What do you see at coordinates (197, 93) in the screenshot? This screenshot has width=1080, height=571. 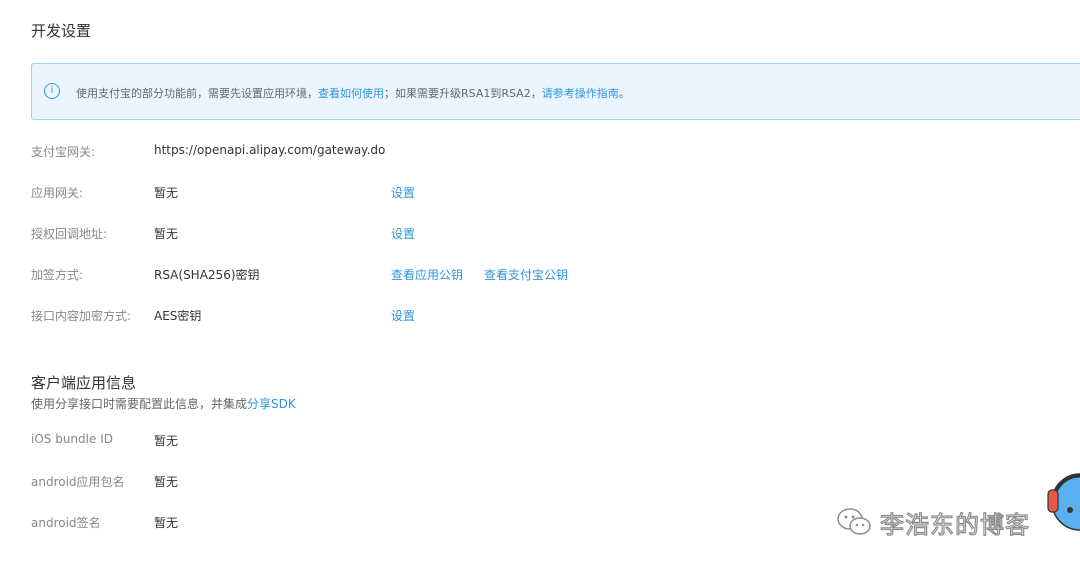 I see `notice-text-before: 使用支付宝的部分功能前，需要先设置应用环境，` at bounding box center [197, 93].